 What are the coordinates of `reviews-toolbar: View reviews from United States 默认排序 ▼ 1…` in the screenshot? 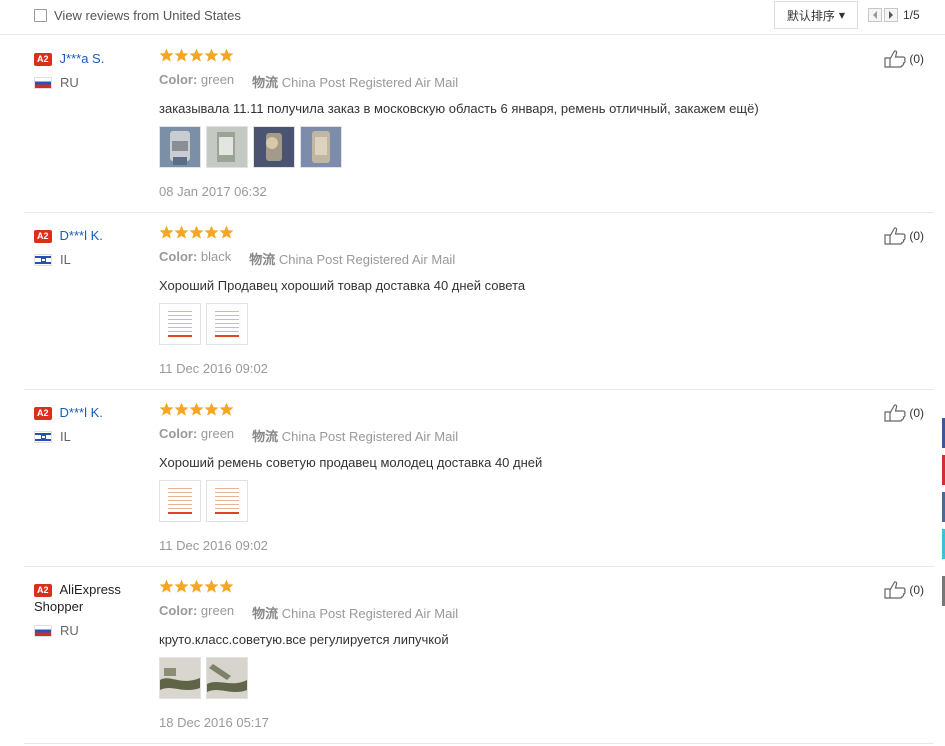 It's located at (472, 17).